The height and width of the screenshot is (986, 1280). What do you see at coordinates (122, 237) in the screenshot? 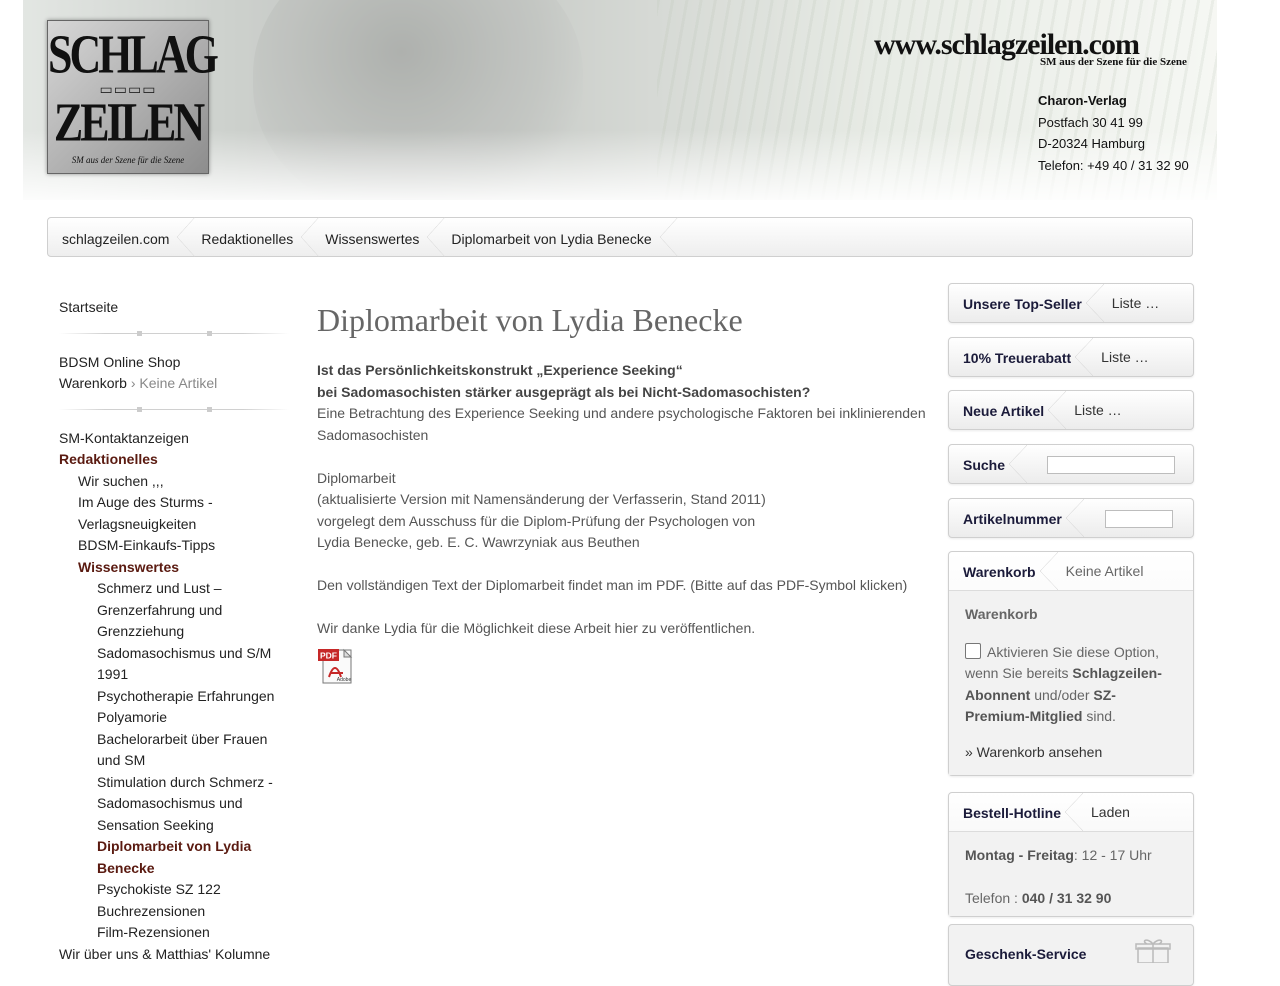
I see `breadcrumb-item-home: schlagzeilen.com` at bounding box center [122, 237].